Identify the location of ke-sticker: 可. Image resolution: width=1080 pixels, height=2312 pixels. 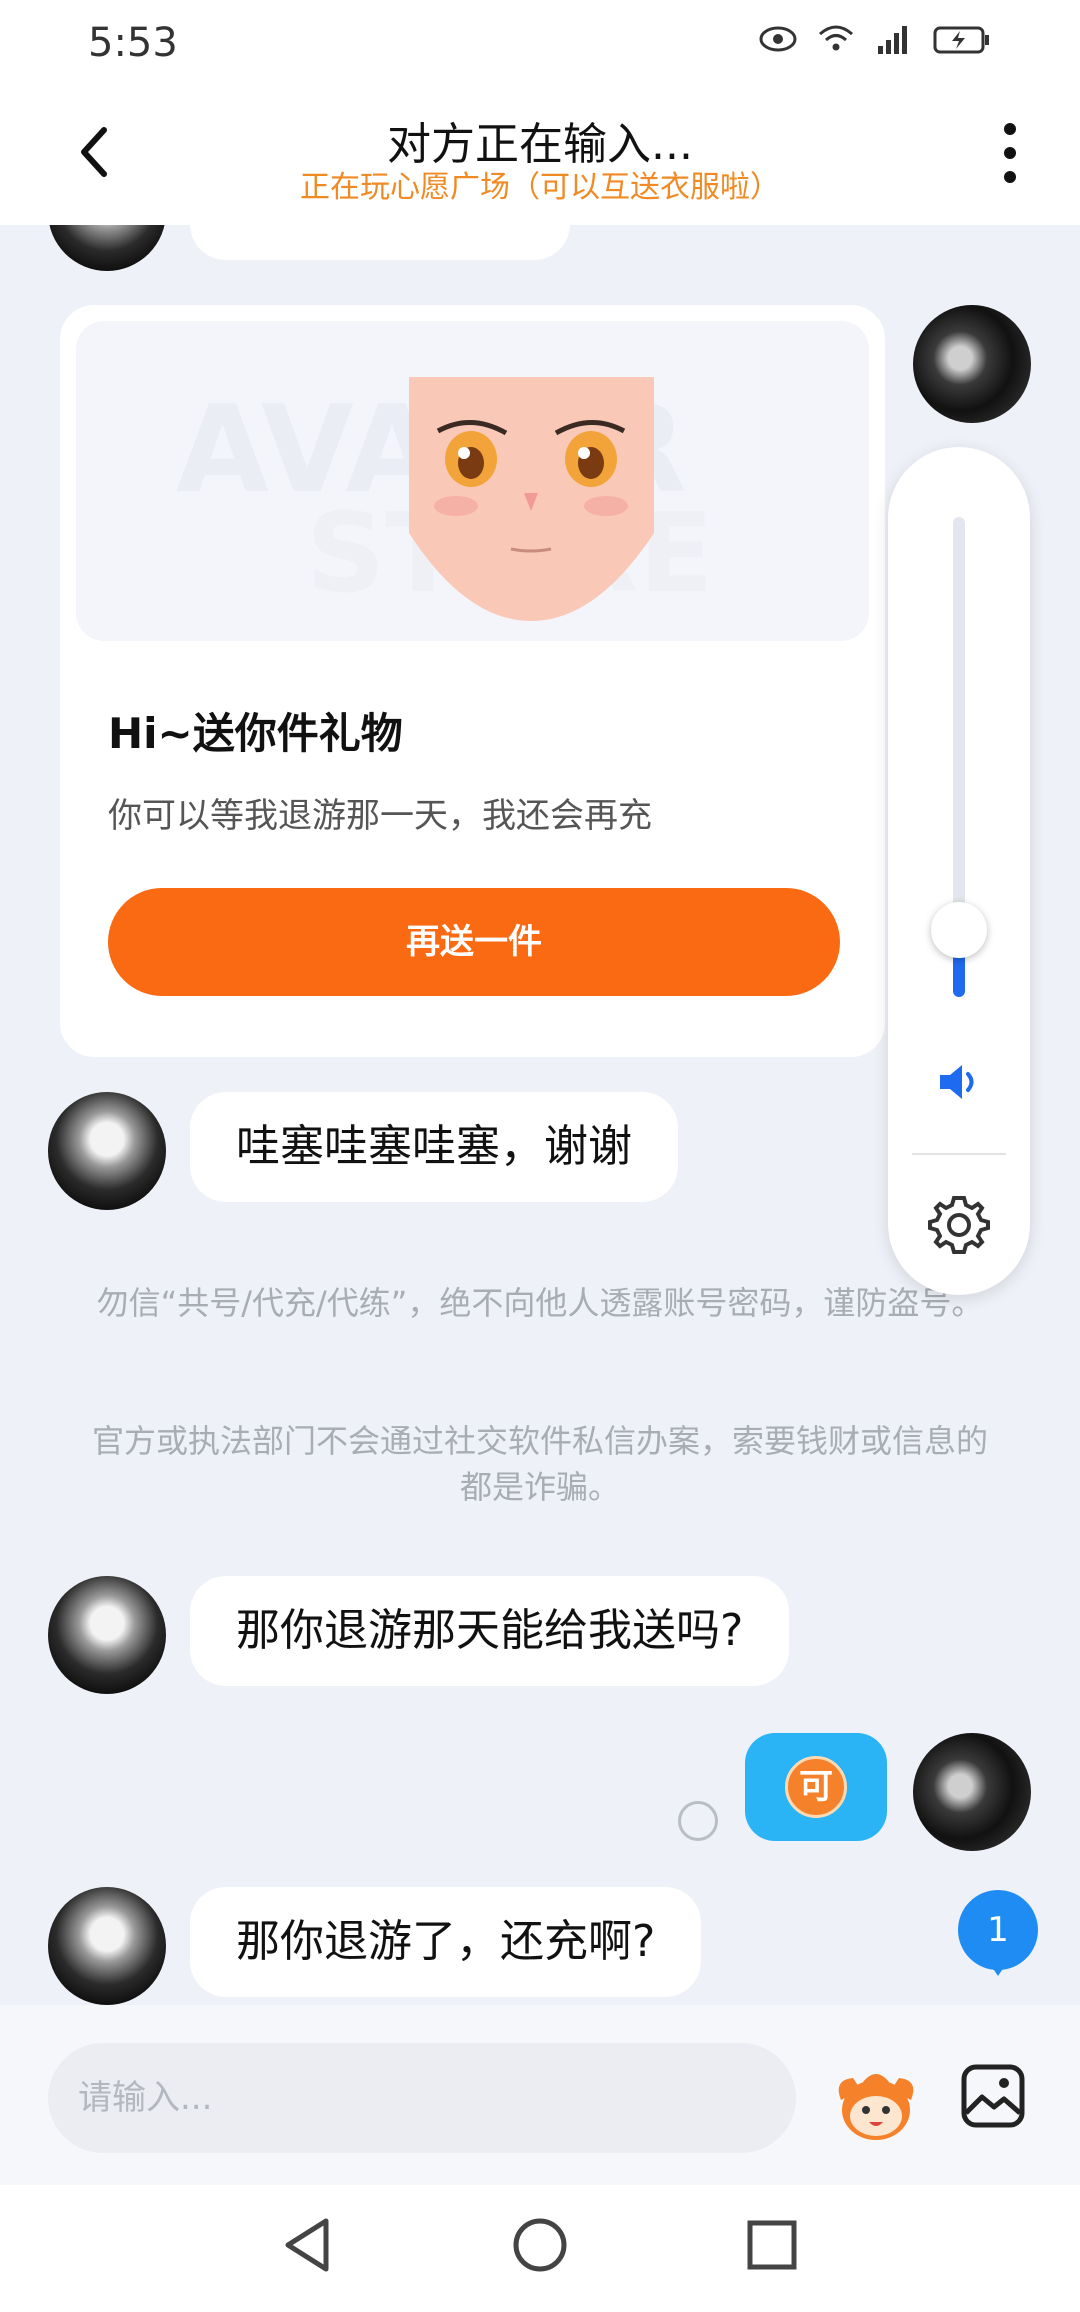
(816, 1787).